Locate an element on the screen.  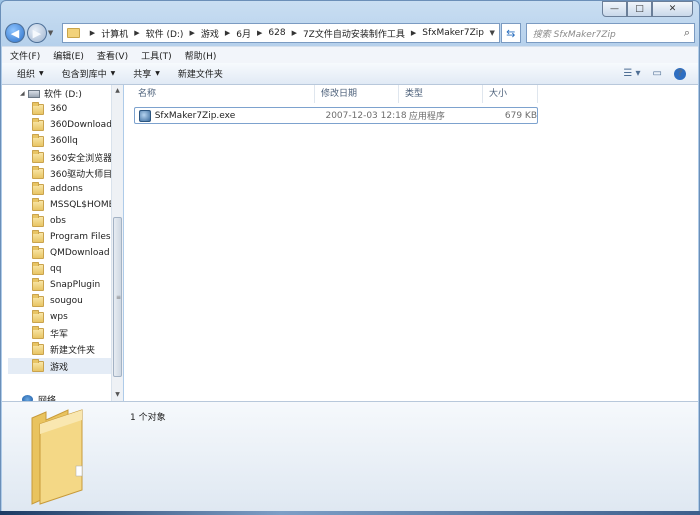
share-label: 共享 is located at coordinates (142, 75).